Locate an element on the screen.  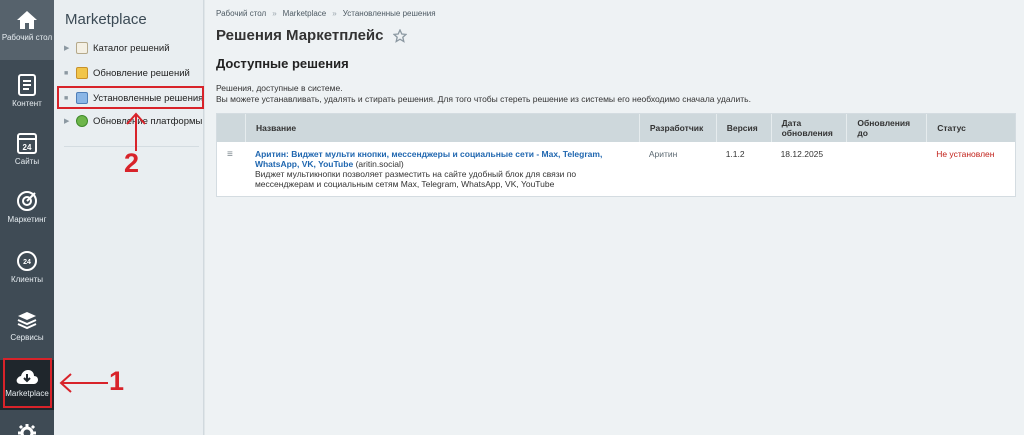
developer-link: Аритин is located at coordinates (663, 154).